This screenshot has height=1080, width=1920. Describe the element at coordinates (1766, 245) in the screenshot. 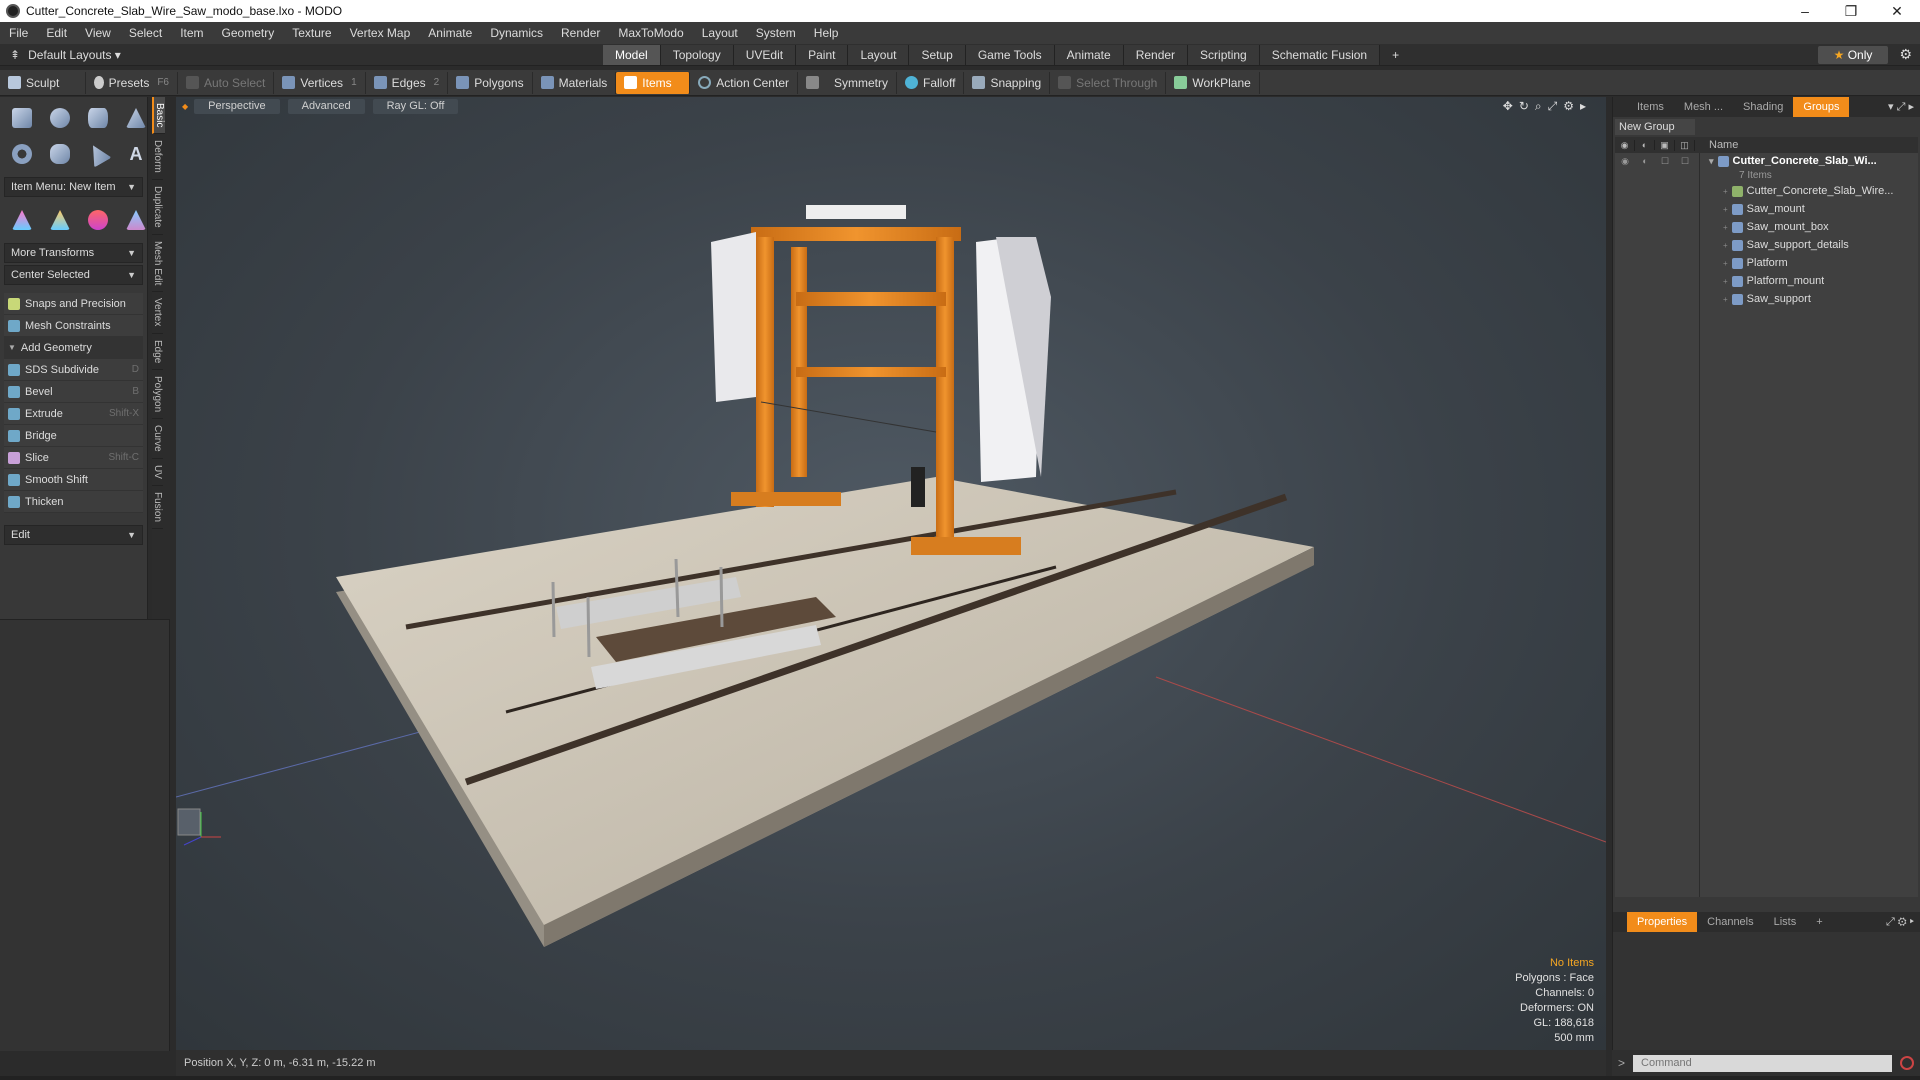

I see `group-item-row: + Saw_support_details` at that location.